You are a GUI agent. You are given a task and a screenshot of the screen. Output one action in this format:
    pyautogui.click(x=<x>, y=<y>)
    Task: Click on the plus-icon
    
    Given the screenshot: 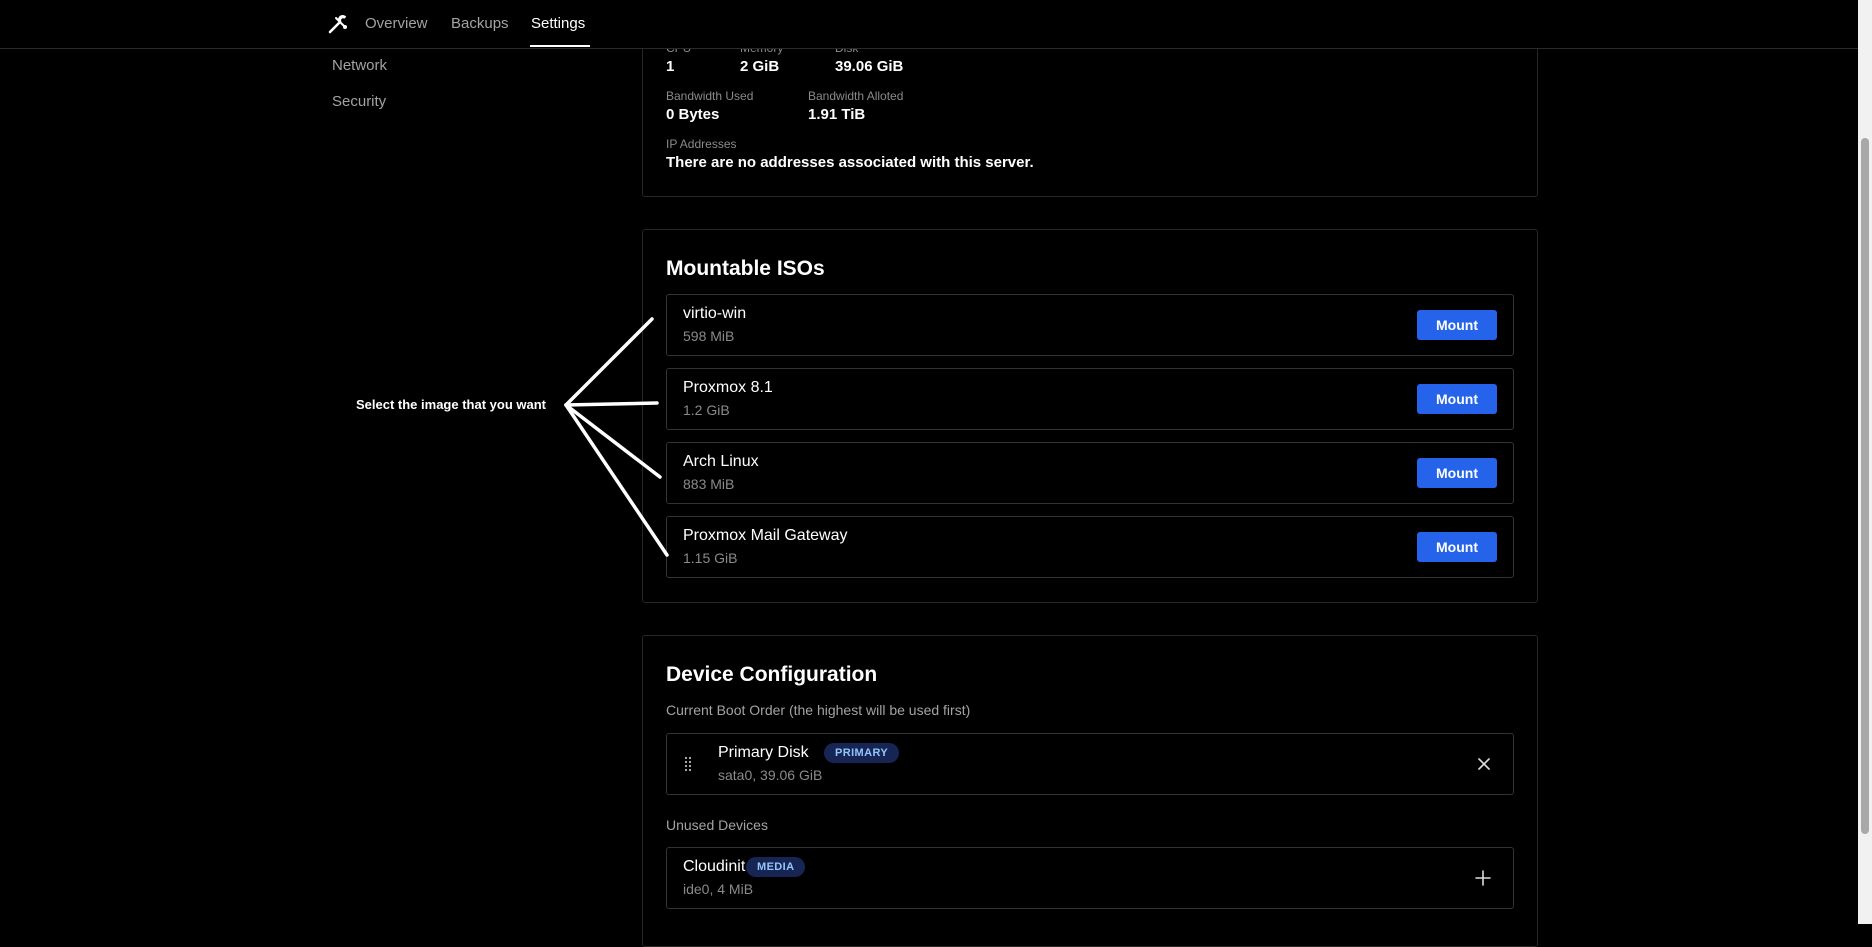 What is the action you would take?
    pyautogui.click(x=1483, y=878)
    